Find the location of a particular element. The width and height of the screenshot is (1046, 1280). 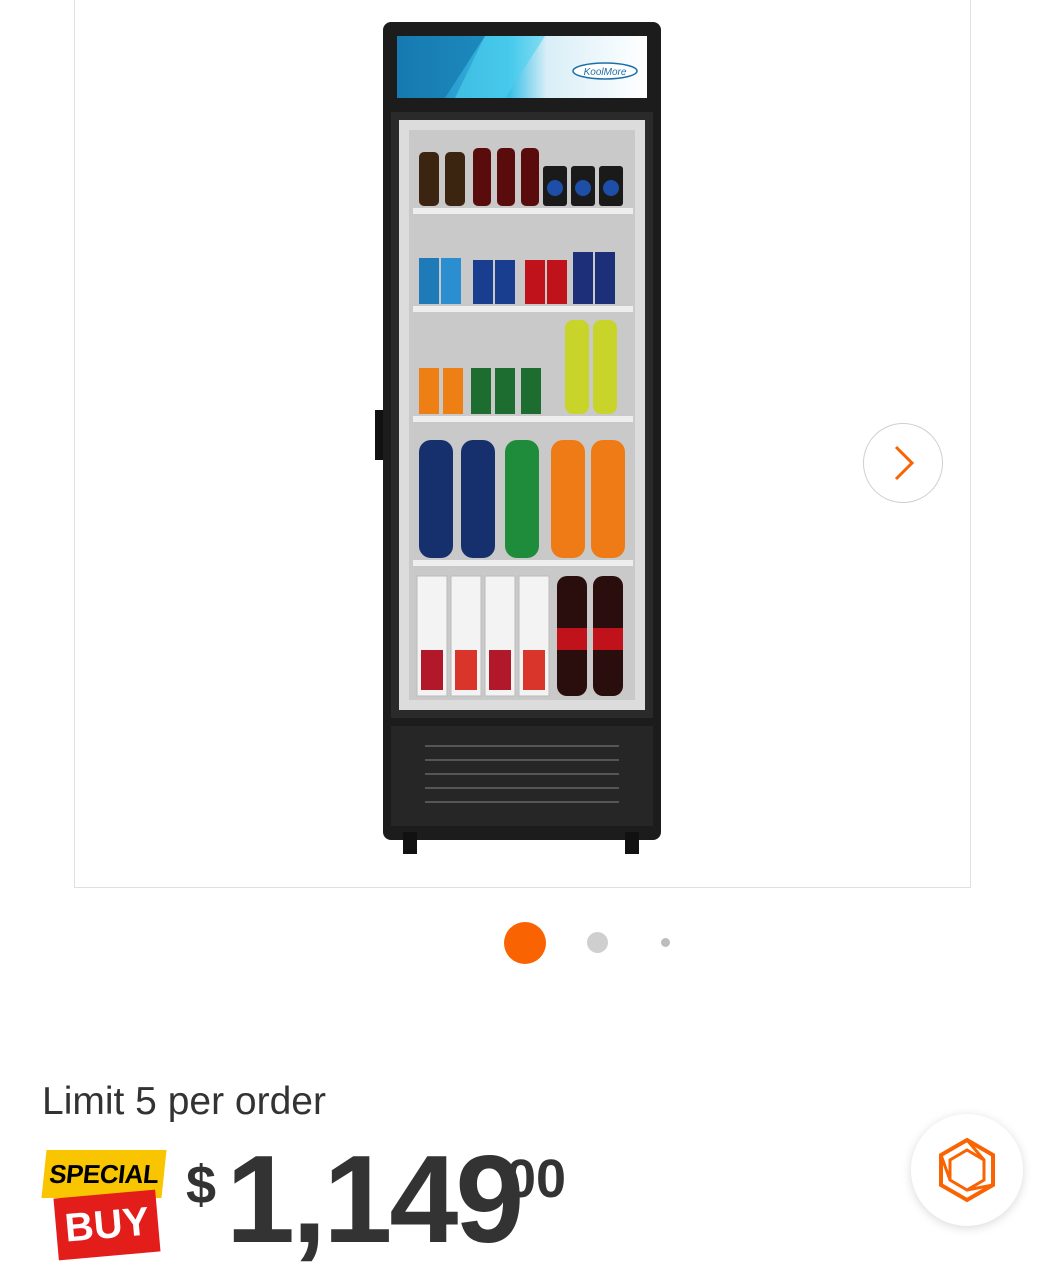

price-dollars: 1,149 is located at coordinates (375, 1200).